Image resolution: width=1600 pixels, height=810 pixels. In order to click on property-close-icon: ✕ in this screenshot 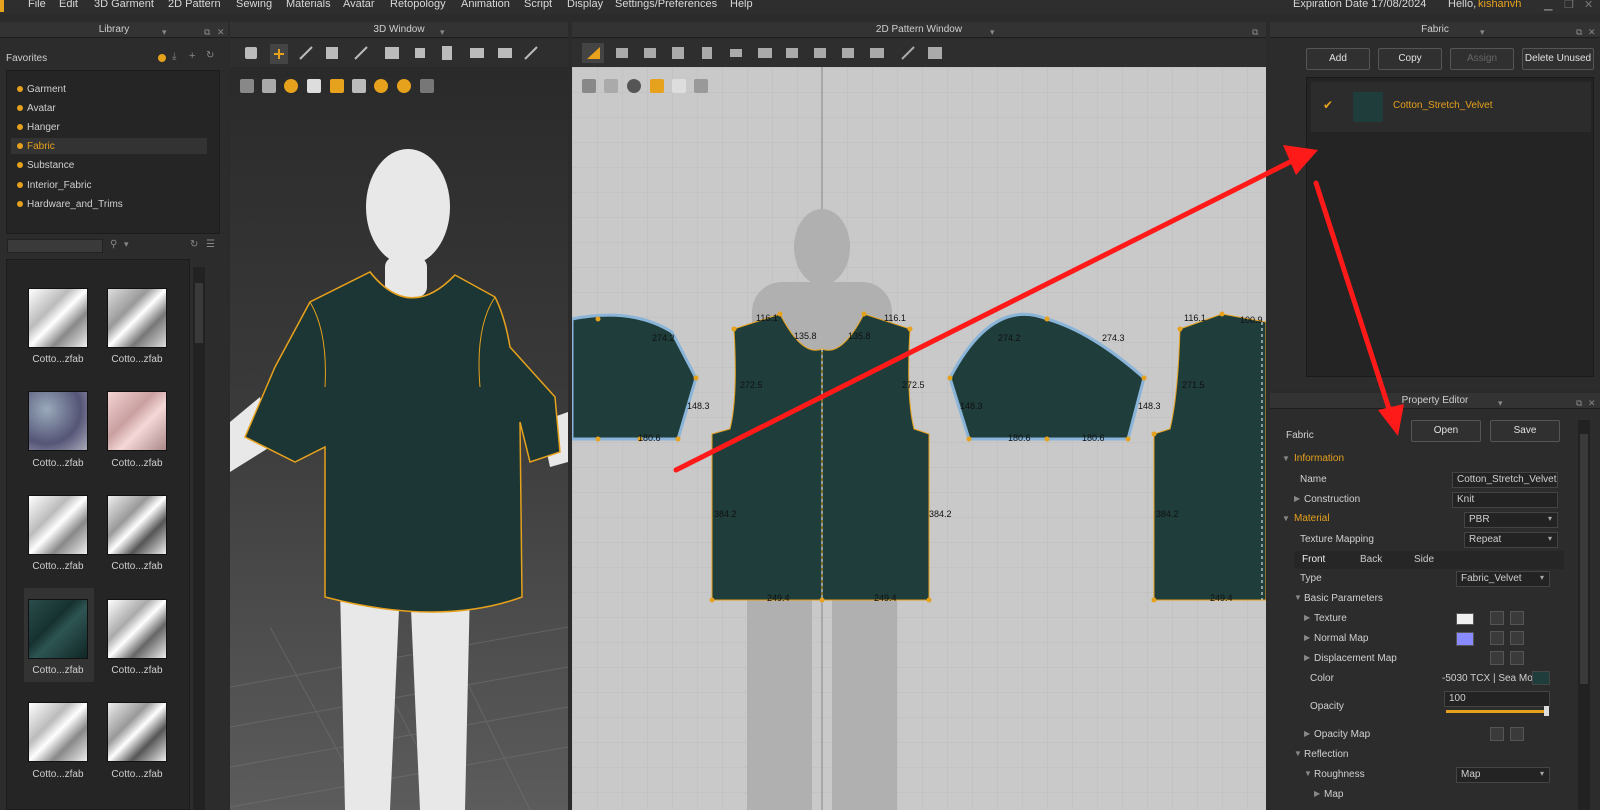, I will do `click(1592, 403)`.